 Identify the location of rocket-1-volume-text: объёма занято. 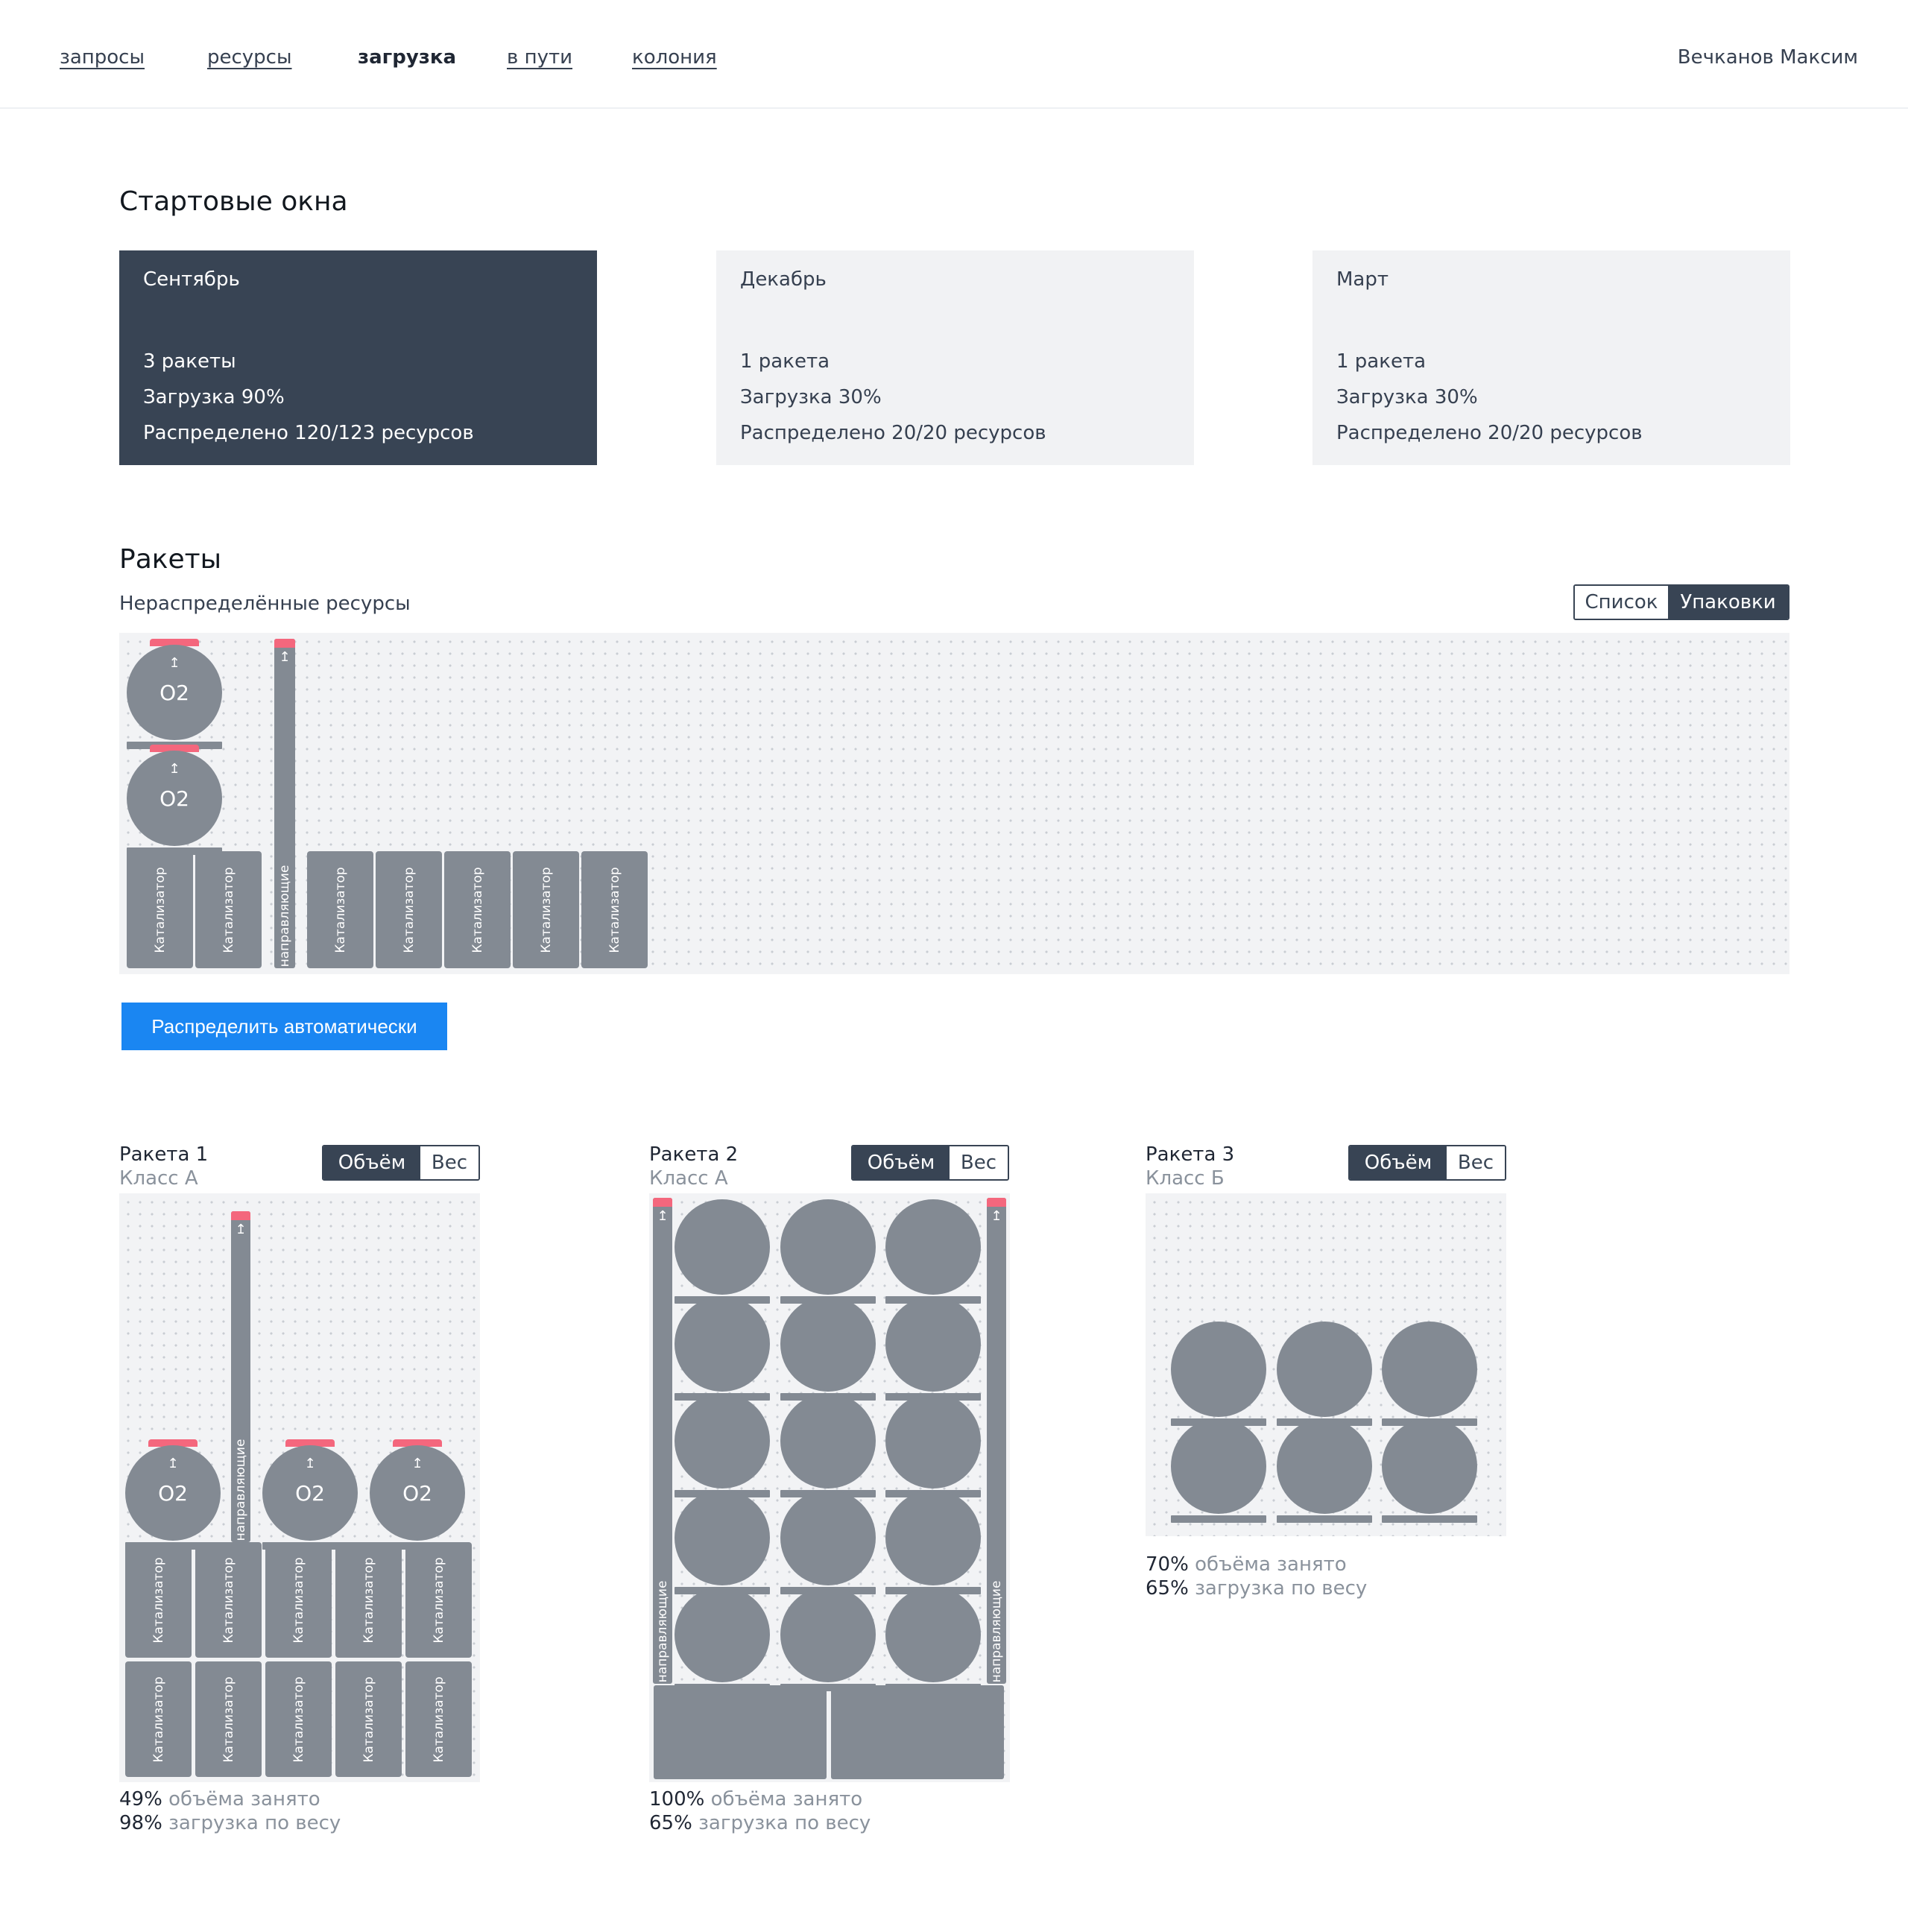
(244, 1800).